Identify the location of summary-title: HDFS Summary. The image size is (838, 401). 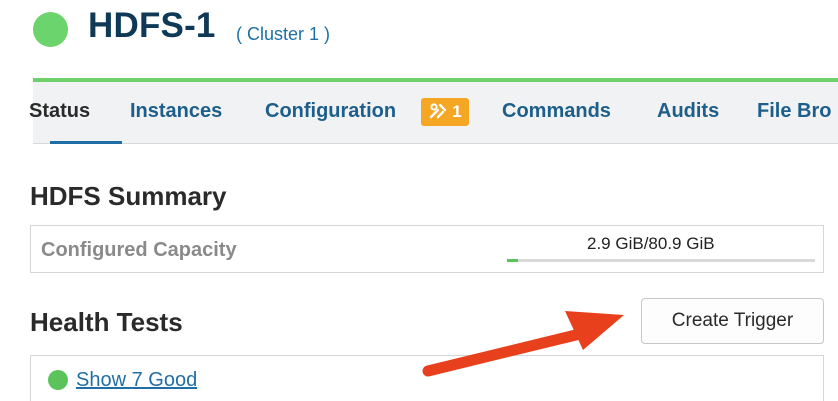
(128, 196).